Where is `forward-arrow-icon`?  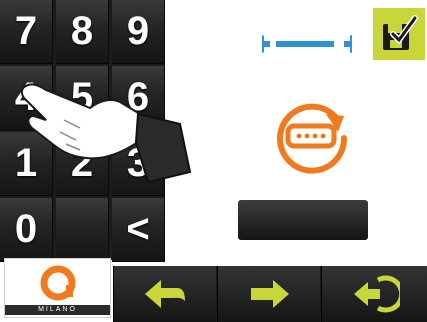
forward-arrow-icon is located at coordinates (270, 294).